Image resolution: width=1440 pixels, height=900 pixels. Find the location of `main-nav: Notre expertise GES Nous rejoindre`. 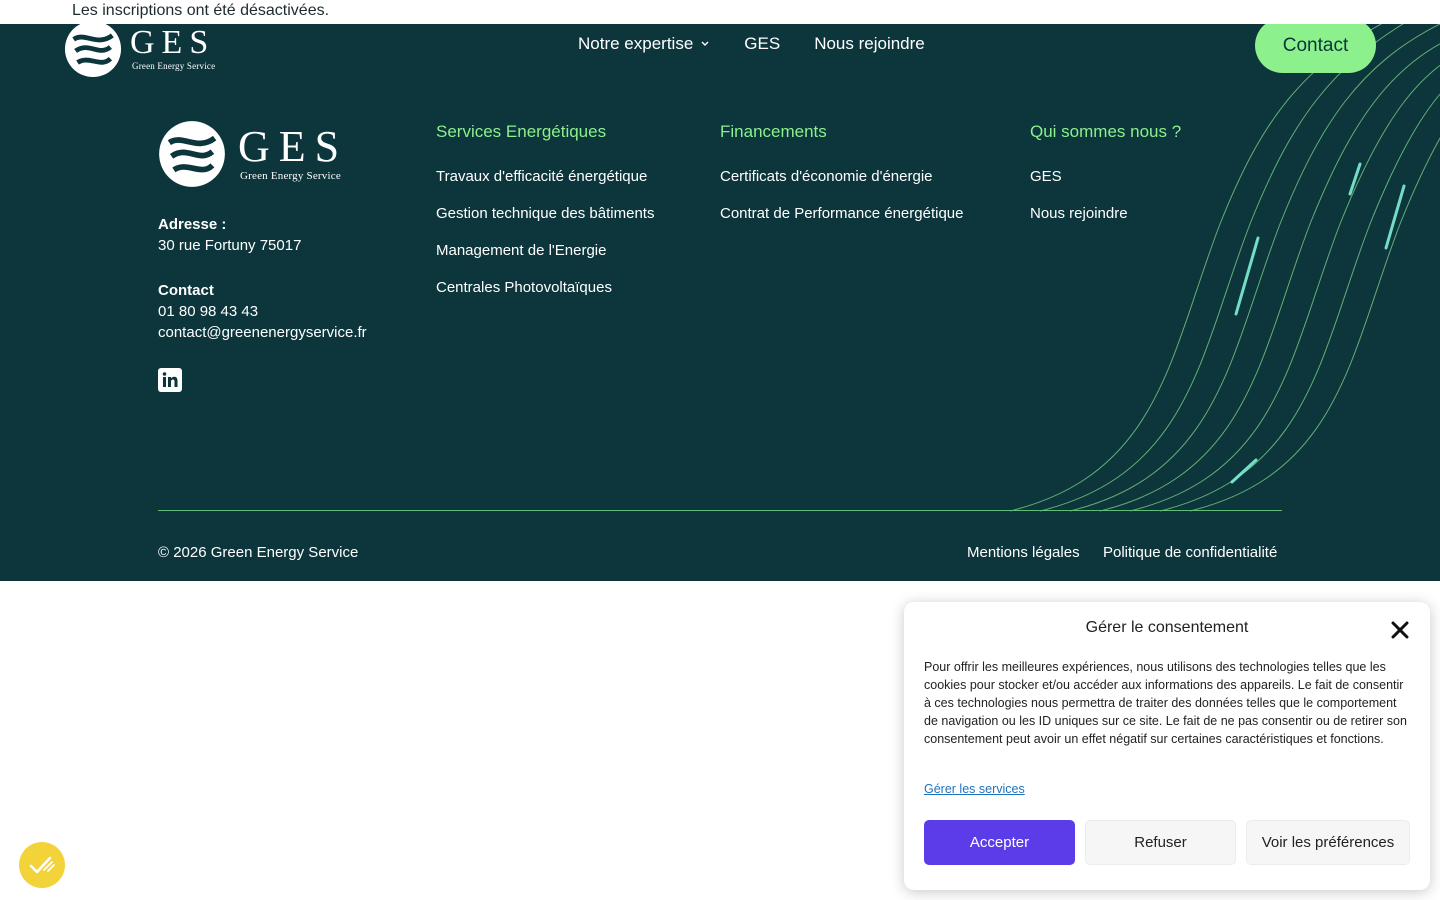

main-nav: Notre expertise GES Nous rejoindre is located at coordinates (768, 44).